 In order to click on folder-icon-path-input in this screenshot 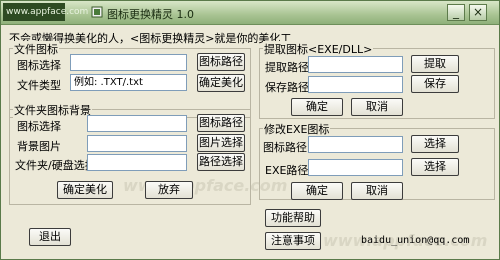, I will do `click(137, 123)`.